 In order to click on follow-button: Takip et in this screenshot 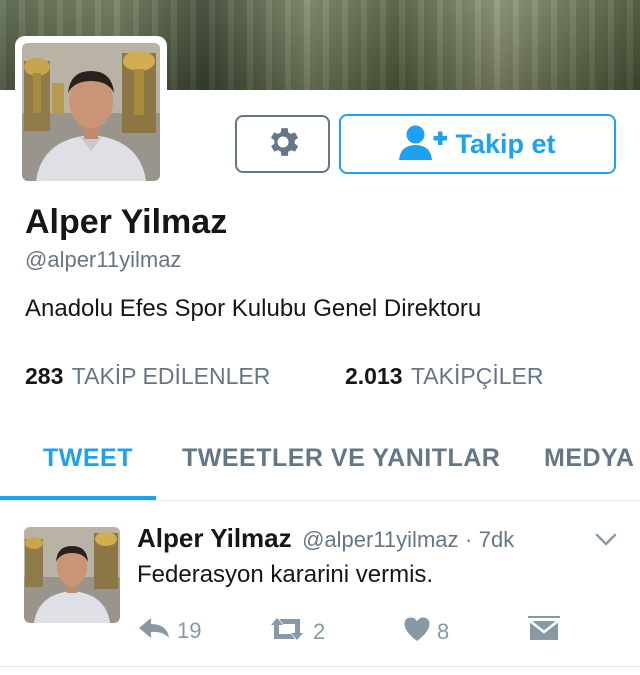, I will do `click(477, 144)`.